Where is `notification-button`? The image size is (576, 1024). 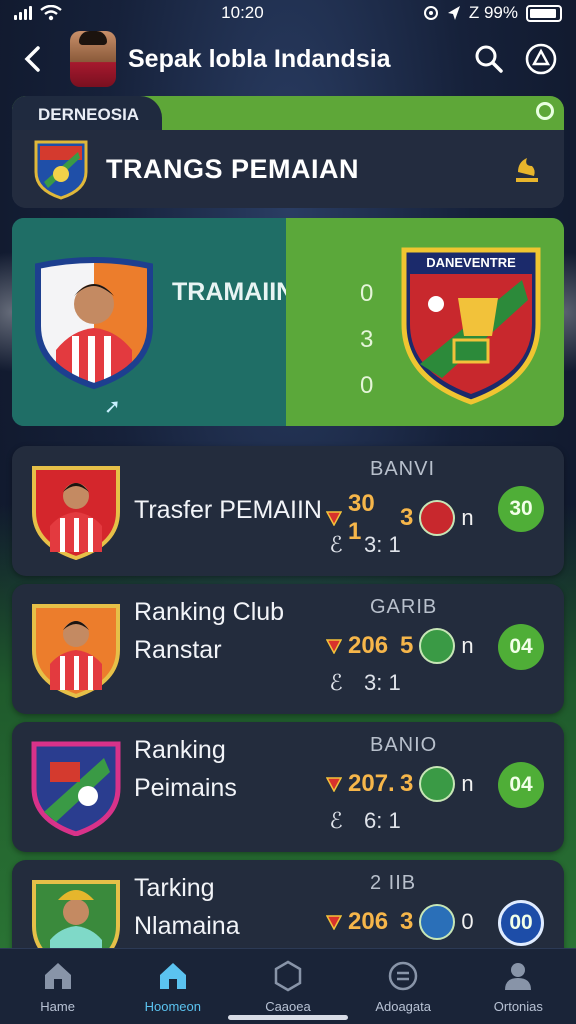
notification-button is located at coordinates (541, 59).